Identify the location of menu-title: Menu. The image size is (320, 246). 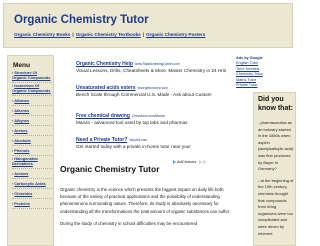
(21, 65).